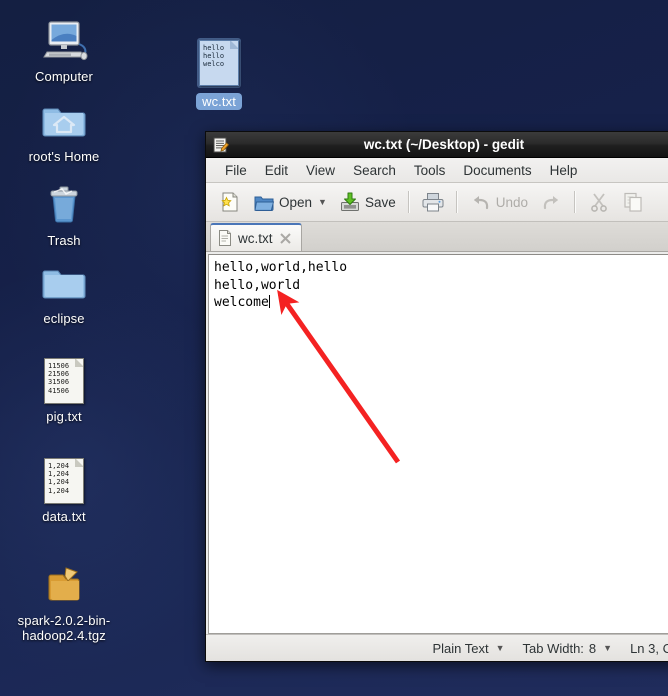  Describe the element at coordinates (219, 101) in the screenshot. I see `desktop-icon-label: wc.txt` at that location.